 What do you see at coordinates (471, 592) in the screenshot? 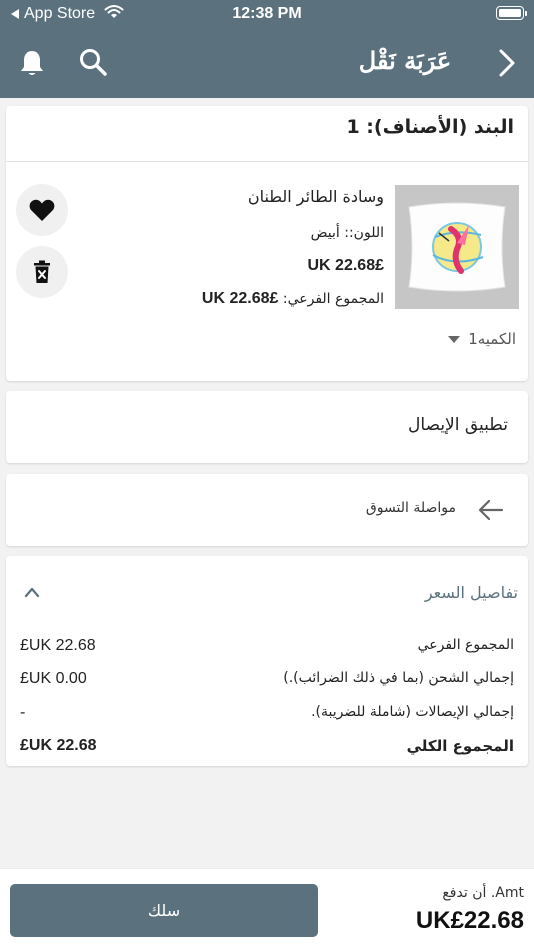
I see `price-details-title: تفاصيل السعر` at bounding box center [471, 592].